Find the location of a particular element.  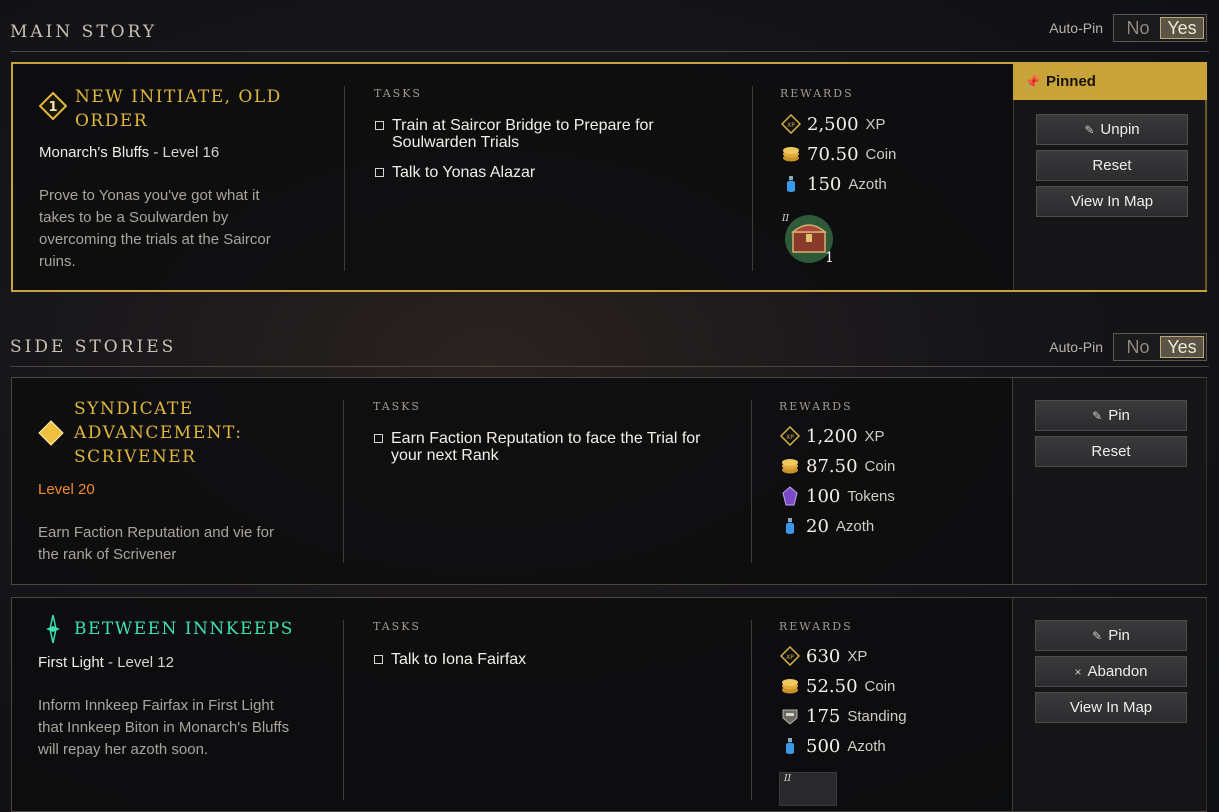

abandon-button: × Abandon is located at coordinates (1111, 671).